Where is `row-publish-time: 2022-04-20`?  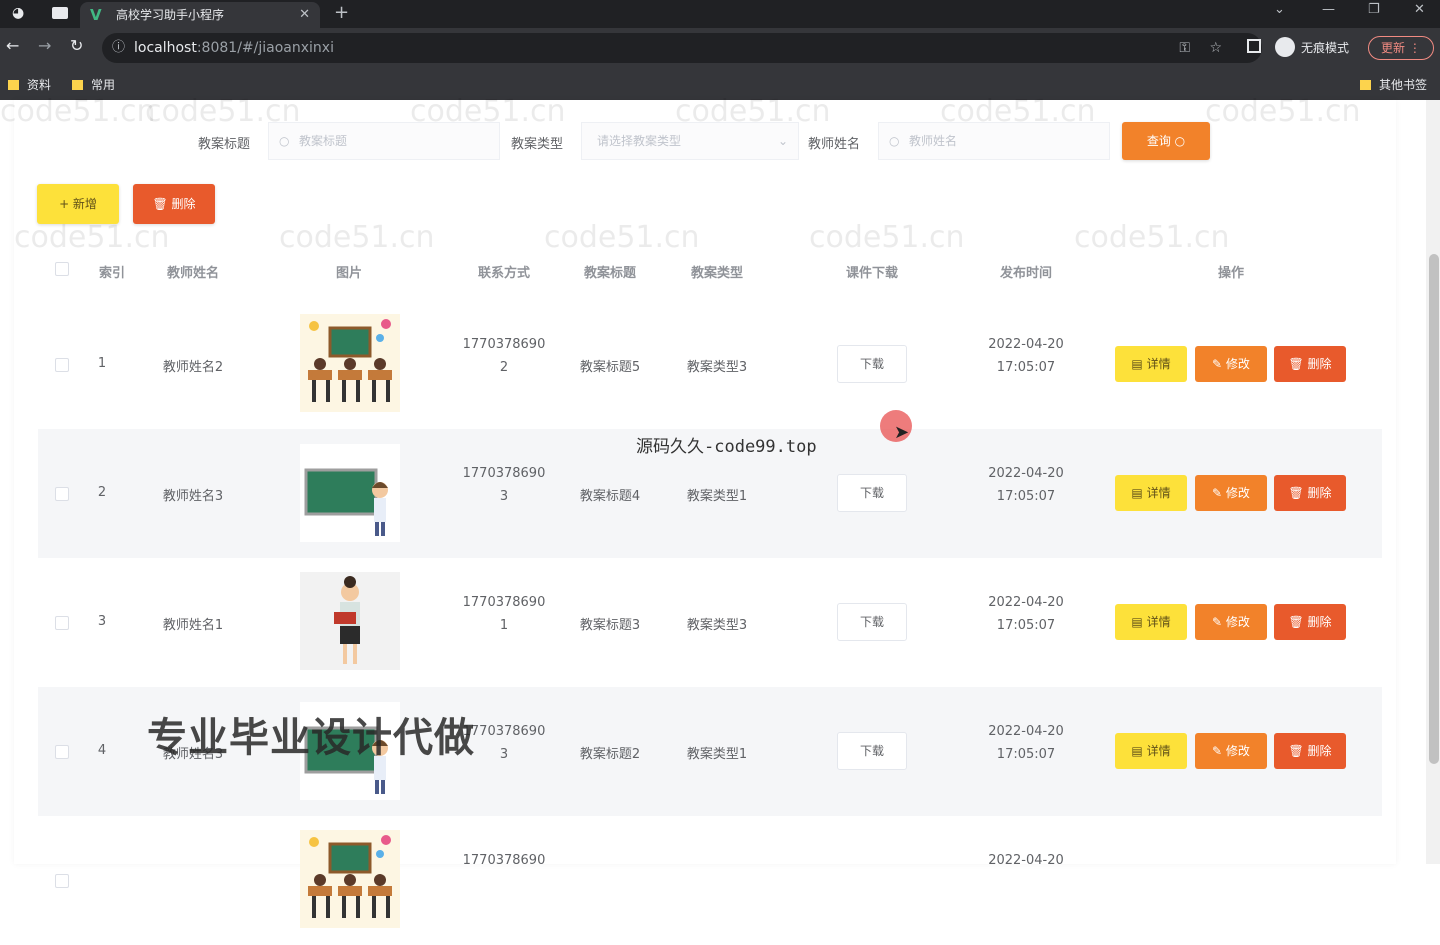
row-publish-time: 2022-04-20 is located at coordinates (1026, 860).